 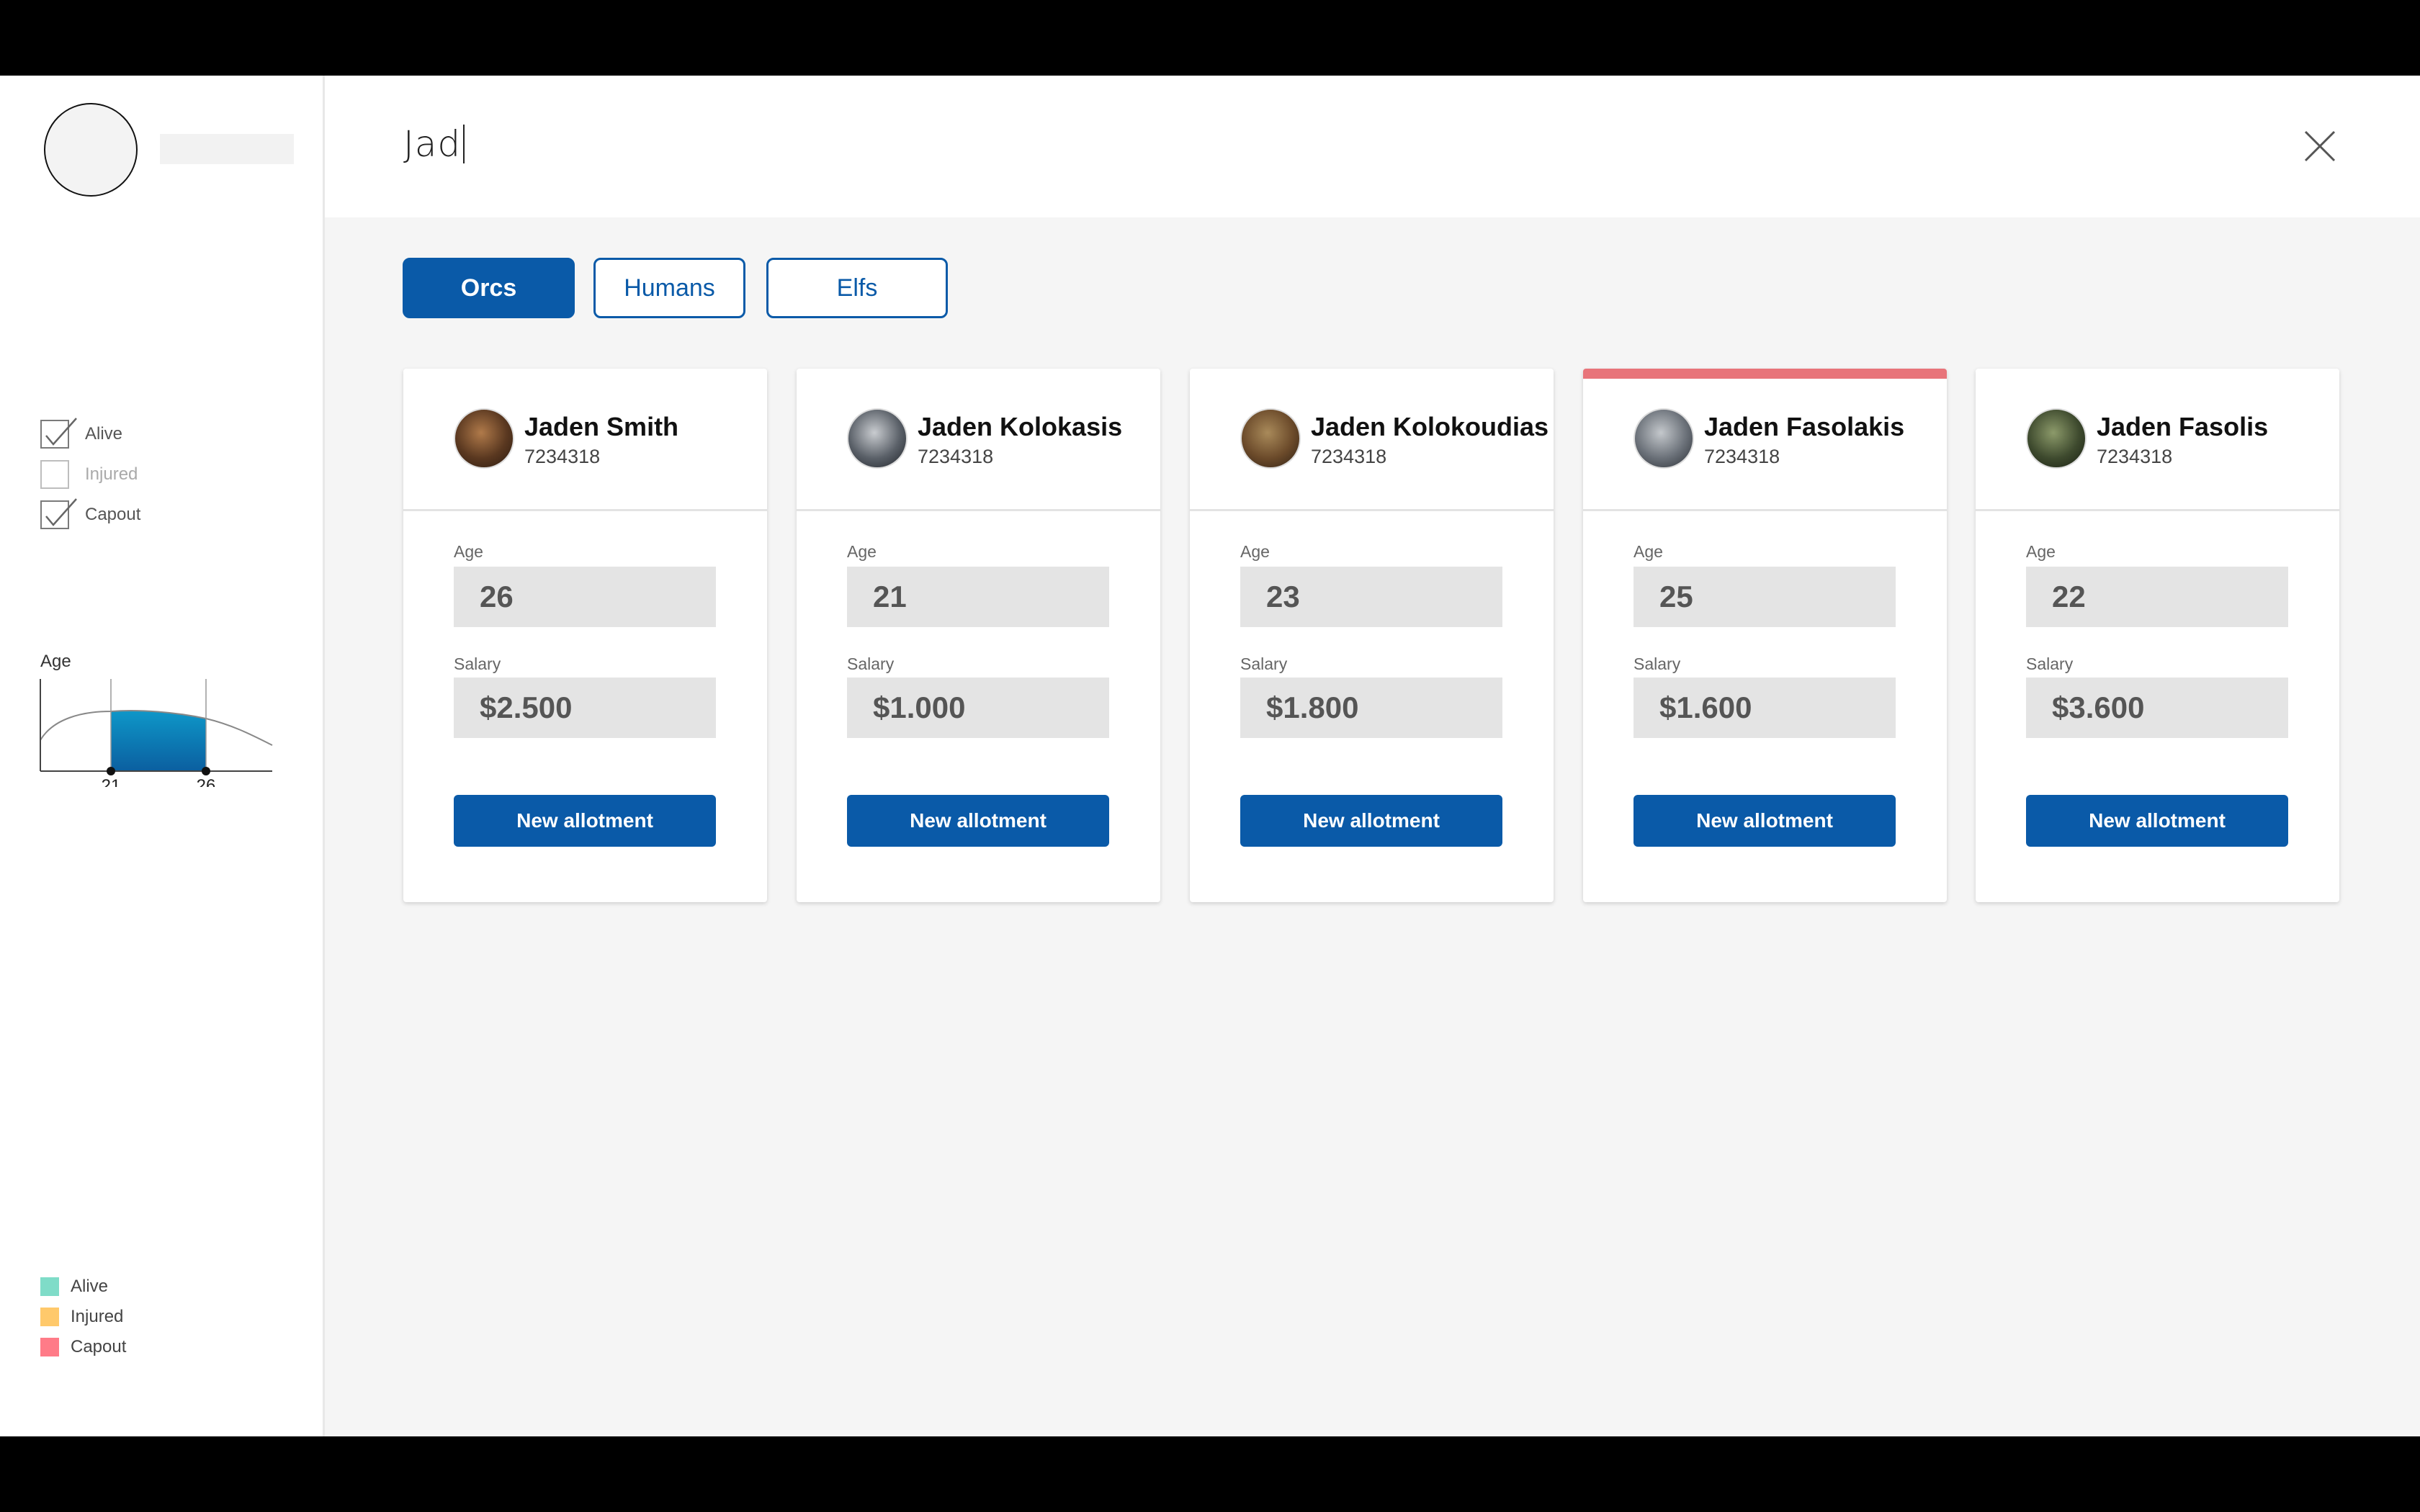 I want to click on legend-swatch-capout, so click(x=50, y=1347).